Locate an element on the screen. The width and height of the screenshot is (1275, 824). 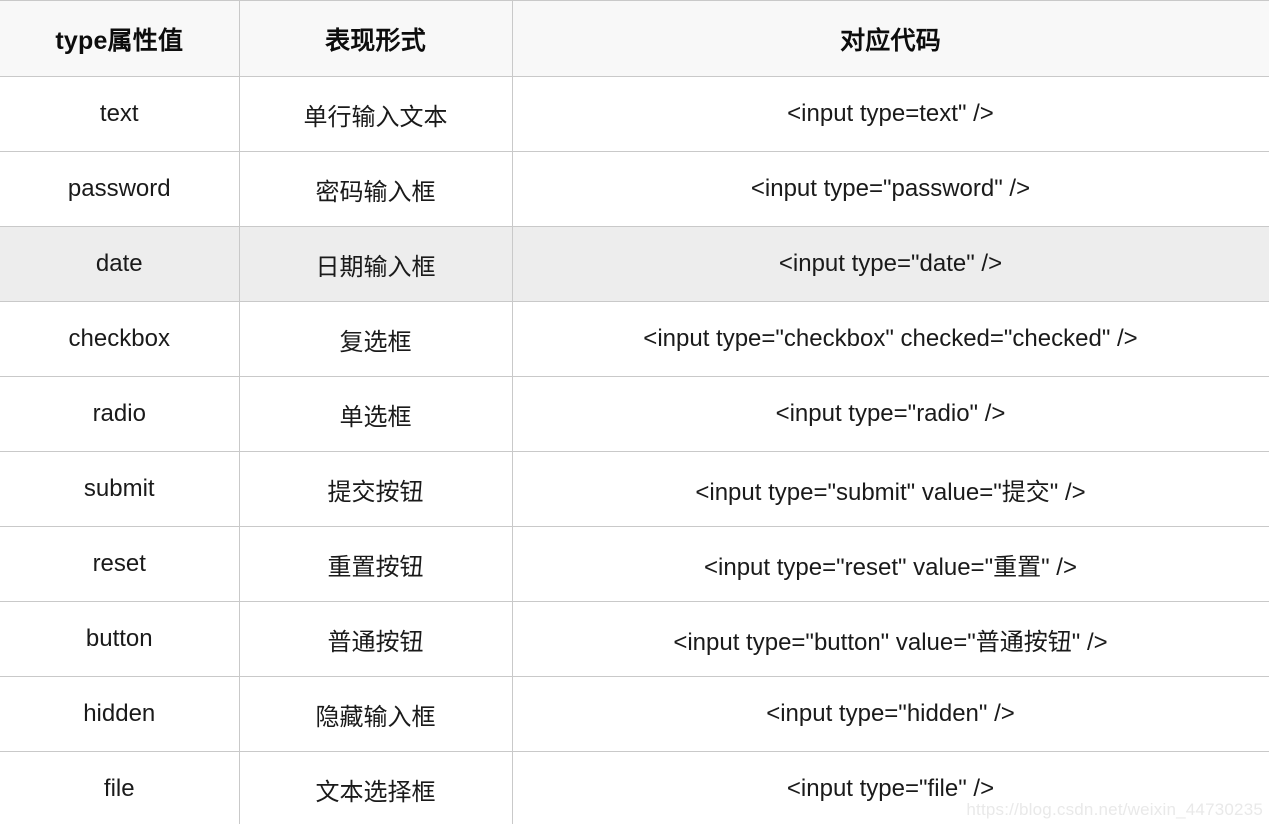
table-row: text 单行输入文本 <input type=text" /> is located at coordinates (634, 114).